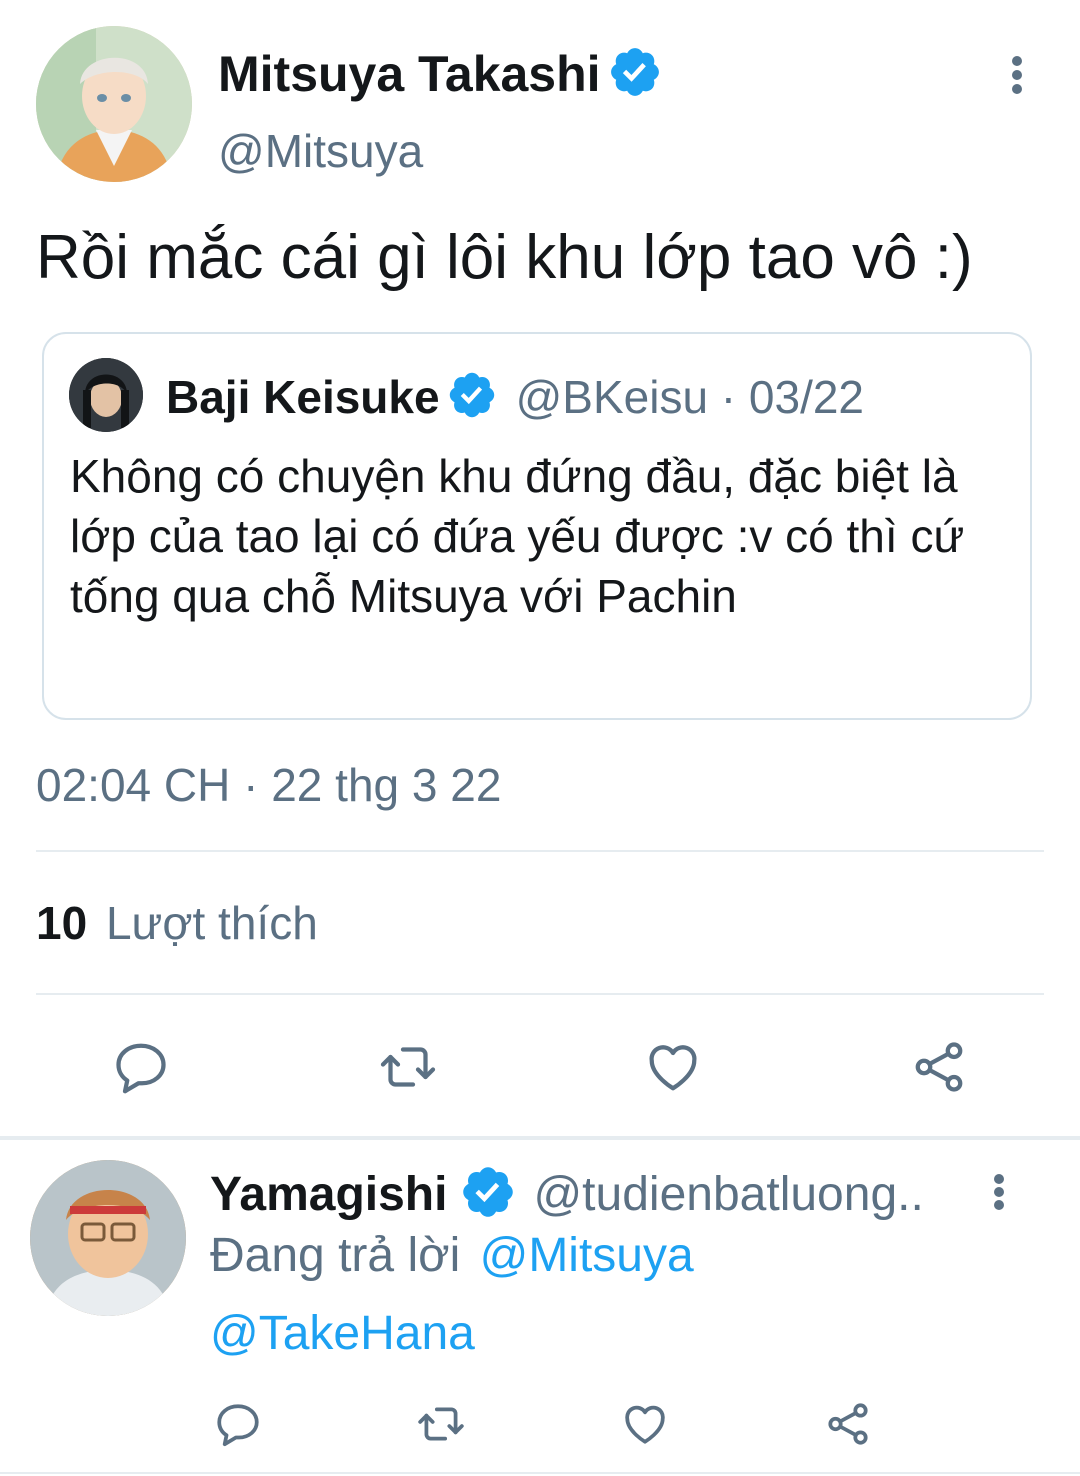  I want to click on bottom-divider, so click(540, 1473).